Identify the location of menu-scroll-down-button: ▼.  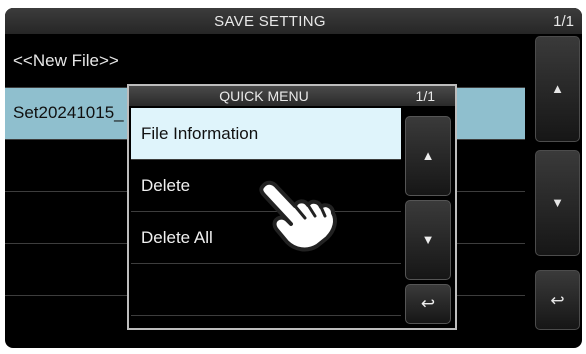
(428, 240).